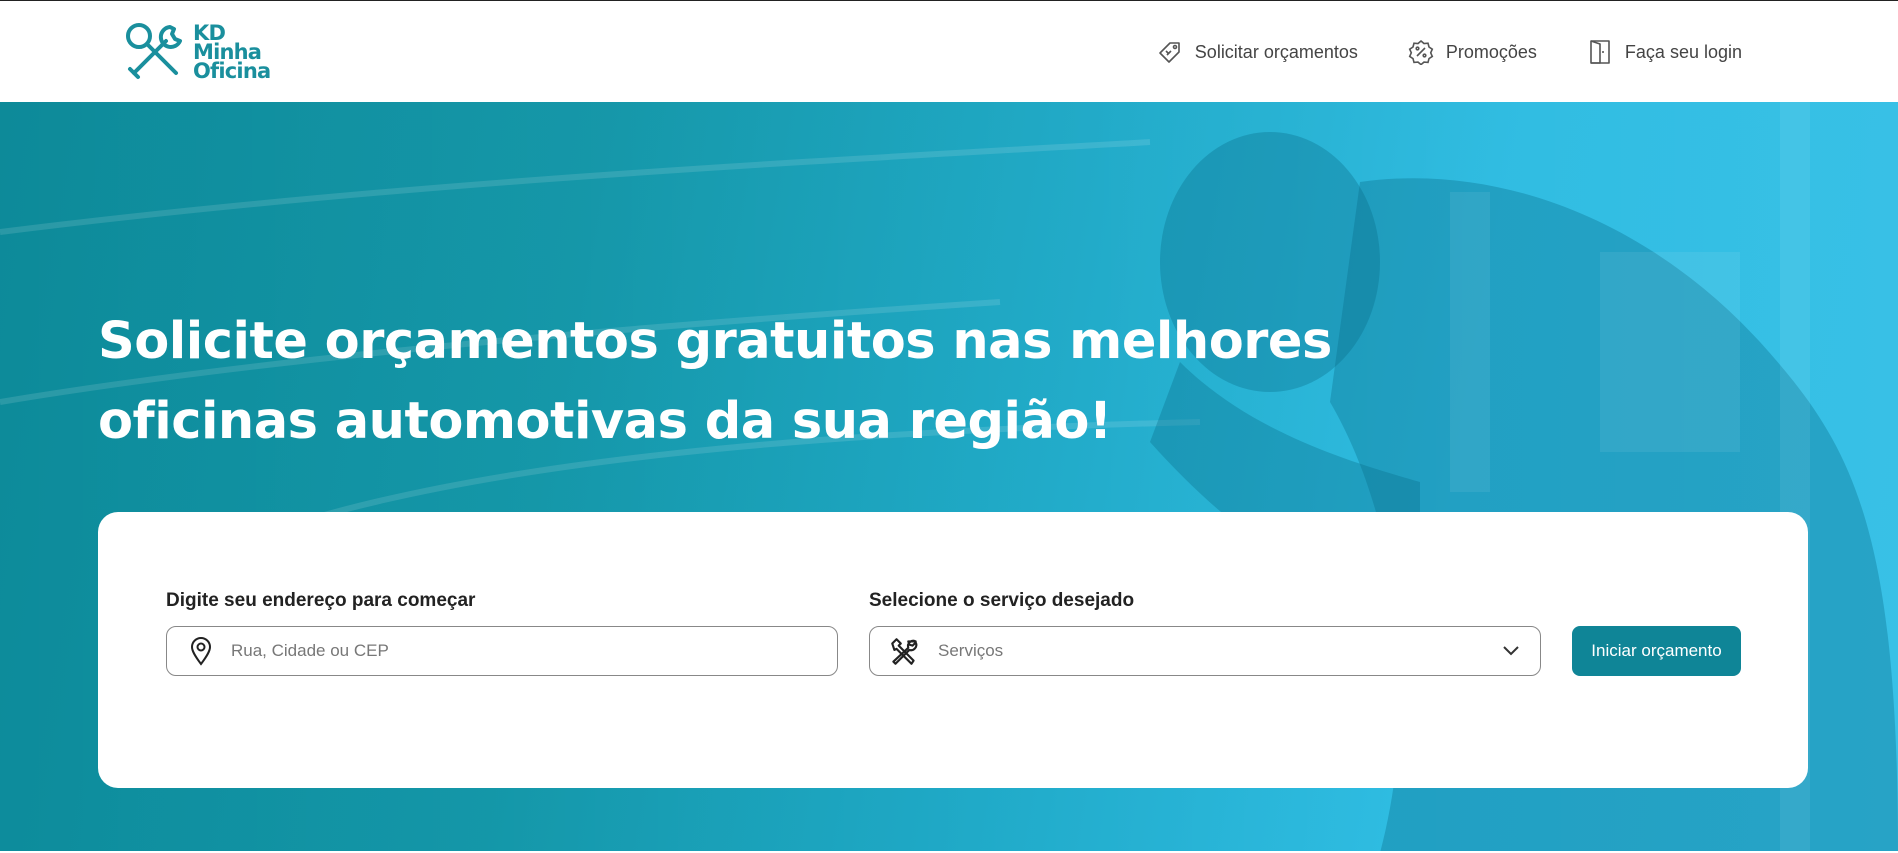 This screenshot has width=1898, height=853. What do you see at coordinates (1205, 651) in the screenshot?
I see `service-select: Serviços` at bounding box center [1205, 651].